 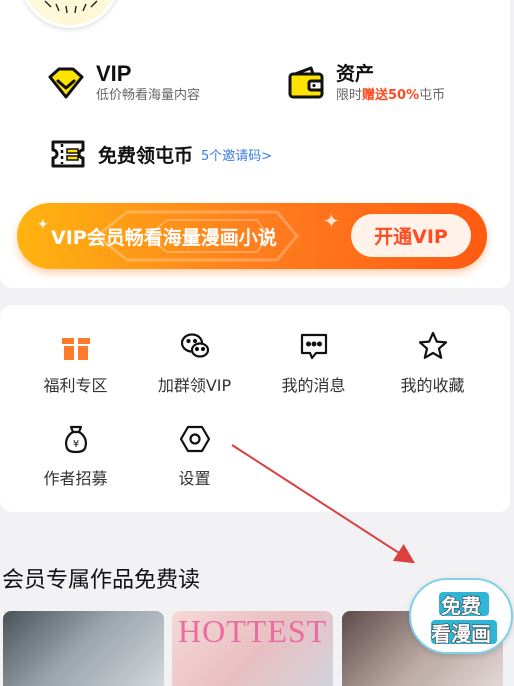 What do you see at coordinates (461, 606) in the screenshot?
I see `float-line1: 免费` at bounding box center [461, 606].